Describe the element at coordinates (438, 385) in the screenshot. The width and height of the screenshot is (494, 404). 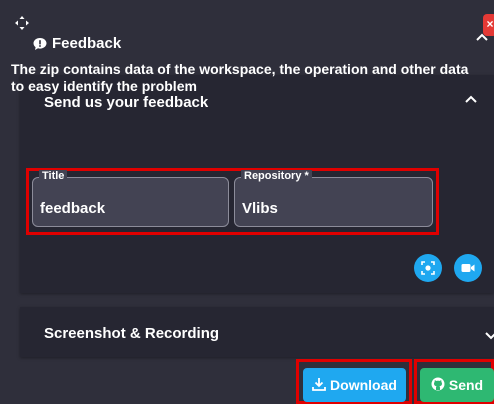
I see `github-icon` at that location.